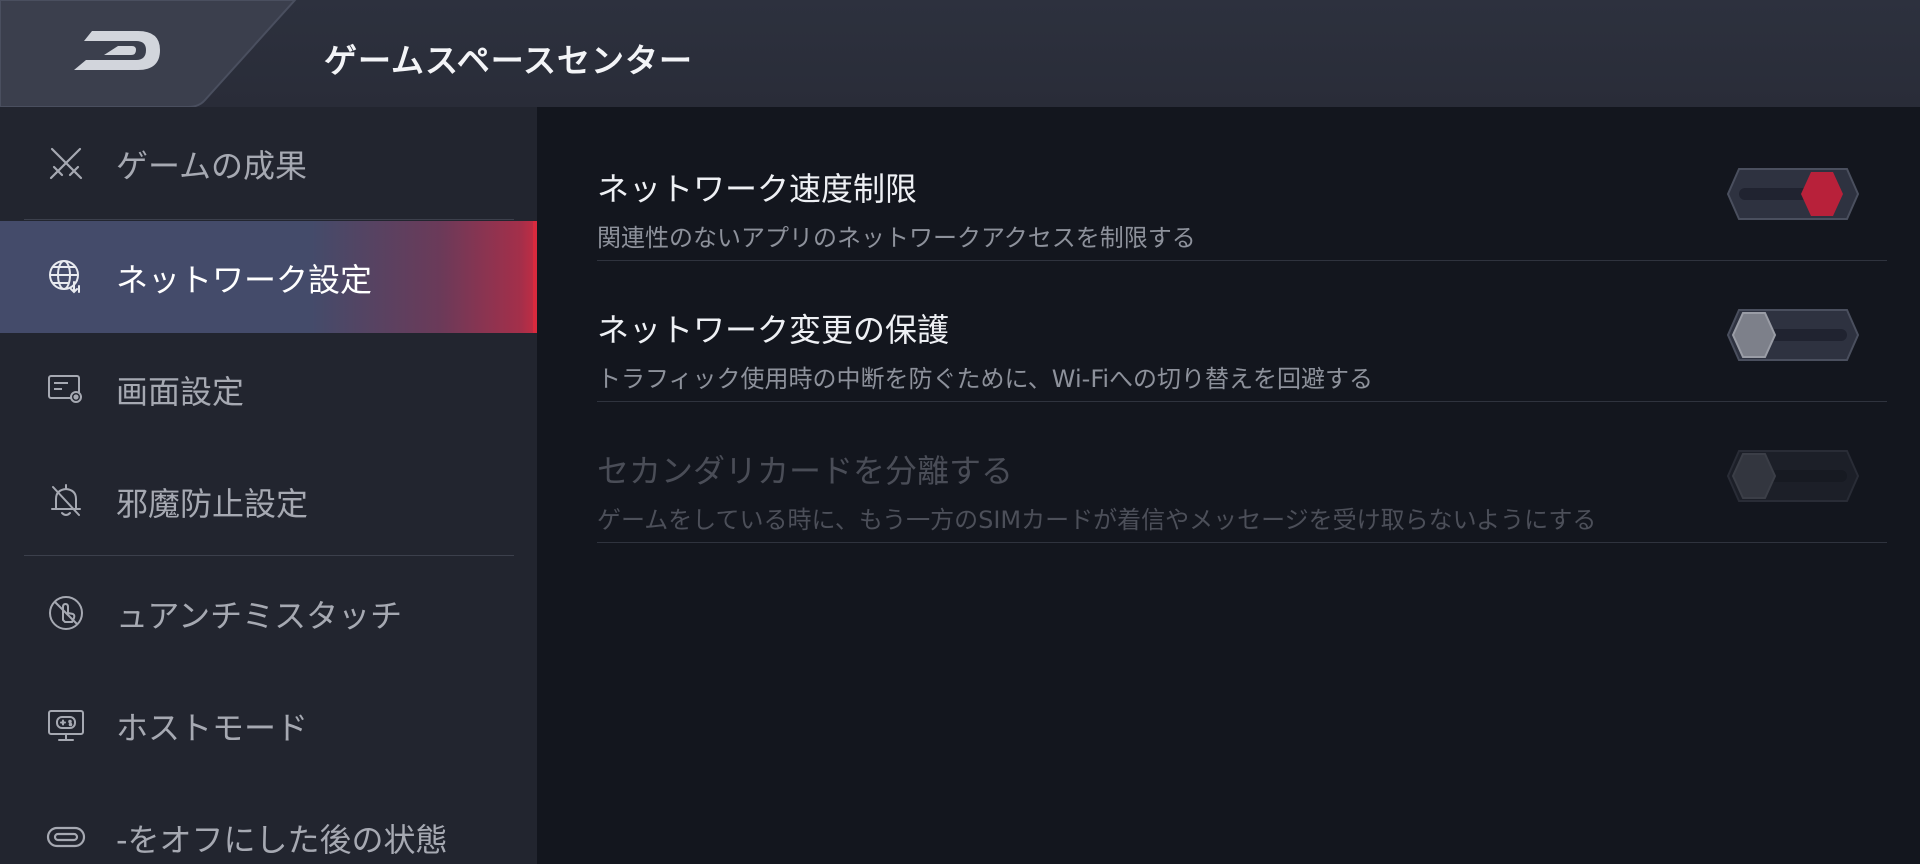 Image resolution: width=1920 pixels, height=864 pixels. Describe the element at coordinates (1793, 335) in the screenshot. I see `network-change-protection-toggle` at that location.